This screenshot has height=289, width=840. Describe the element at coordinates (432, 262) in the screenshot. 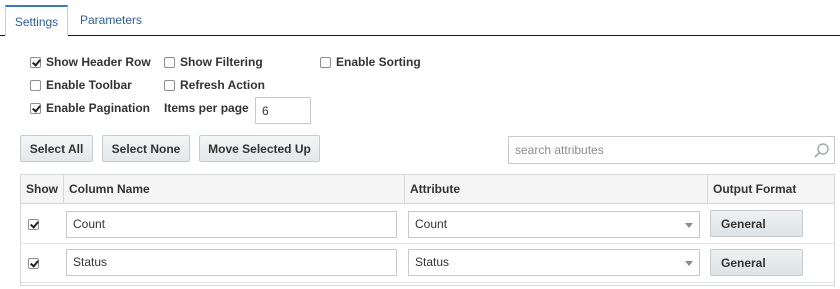

I see `attribute-select-value: Status` at that location.